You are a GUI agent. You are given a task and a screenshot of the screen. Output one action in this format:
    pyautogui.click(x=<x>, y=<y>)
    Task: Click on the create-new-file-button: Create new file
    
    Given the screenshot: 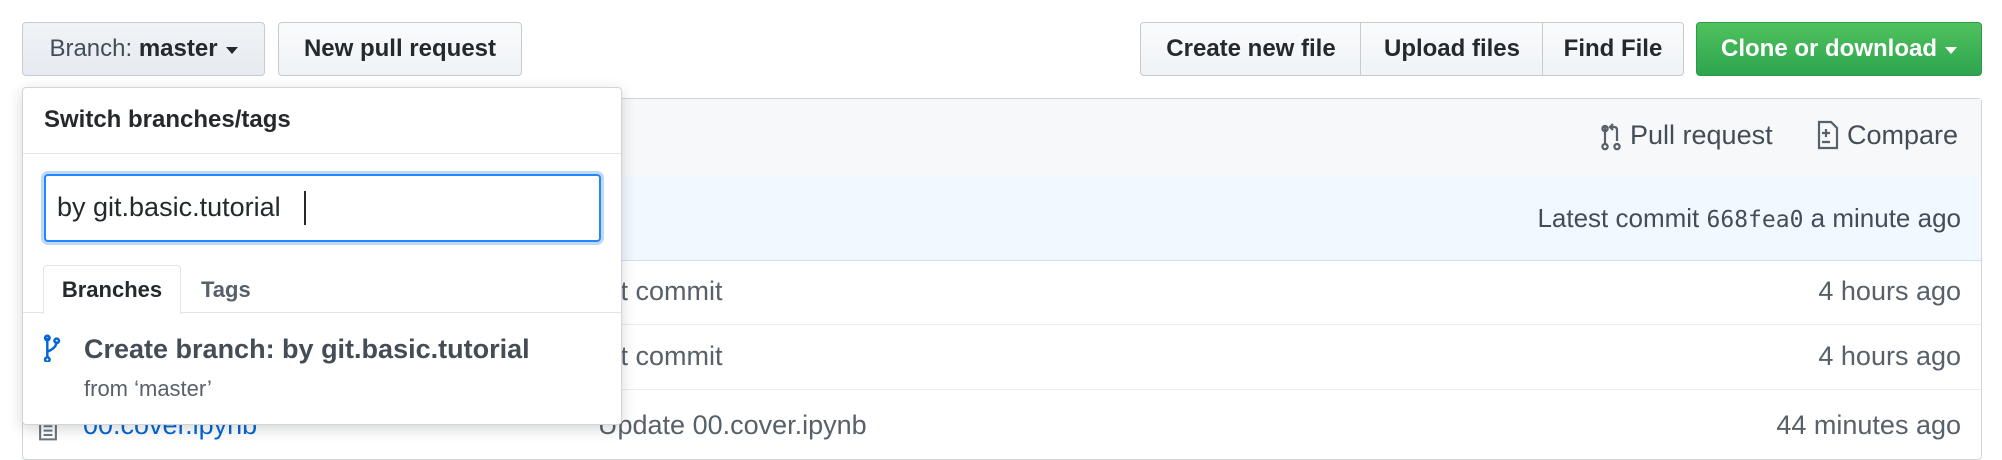 What is the action you would take?
    pyautogui.click(x=1251, y=49)
    